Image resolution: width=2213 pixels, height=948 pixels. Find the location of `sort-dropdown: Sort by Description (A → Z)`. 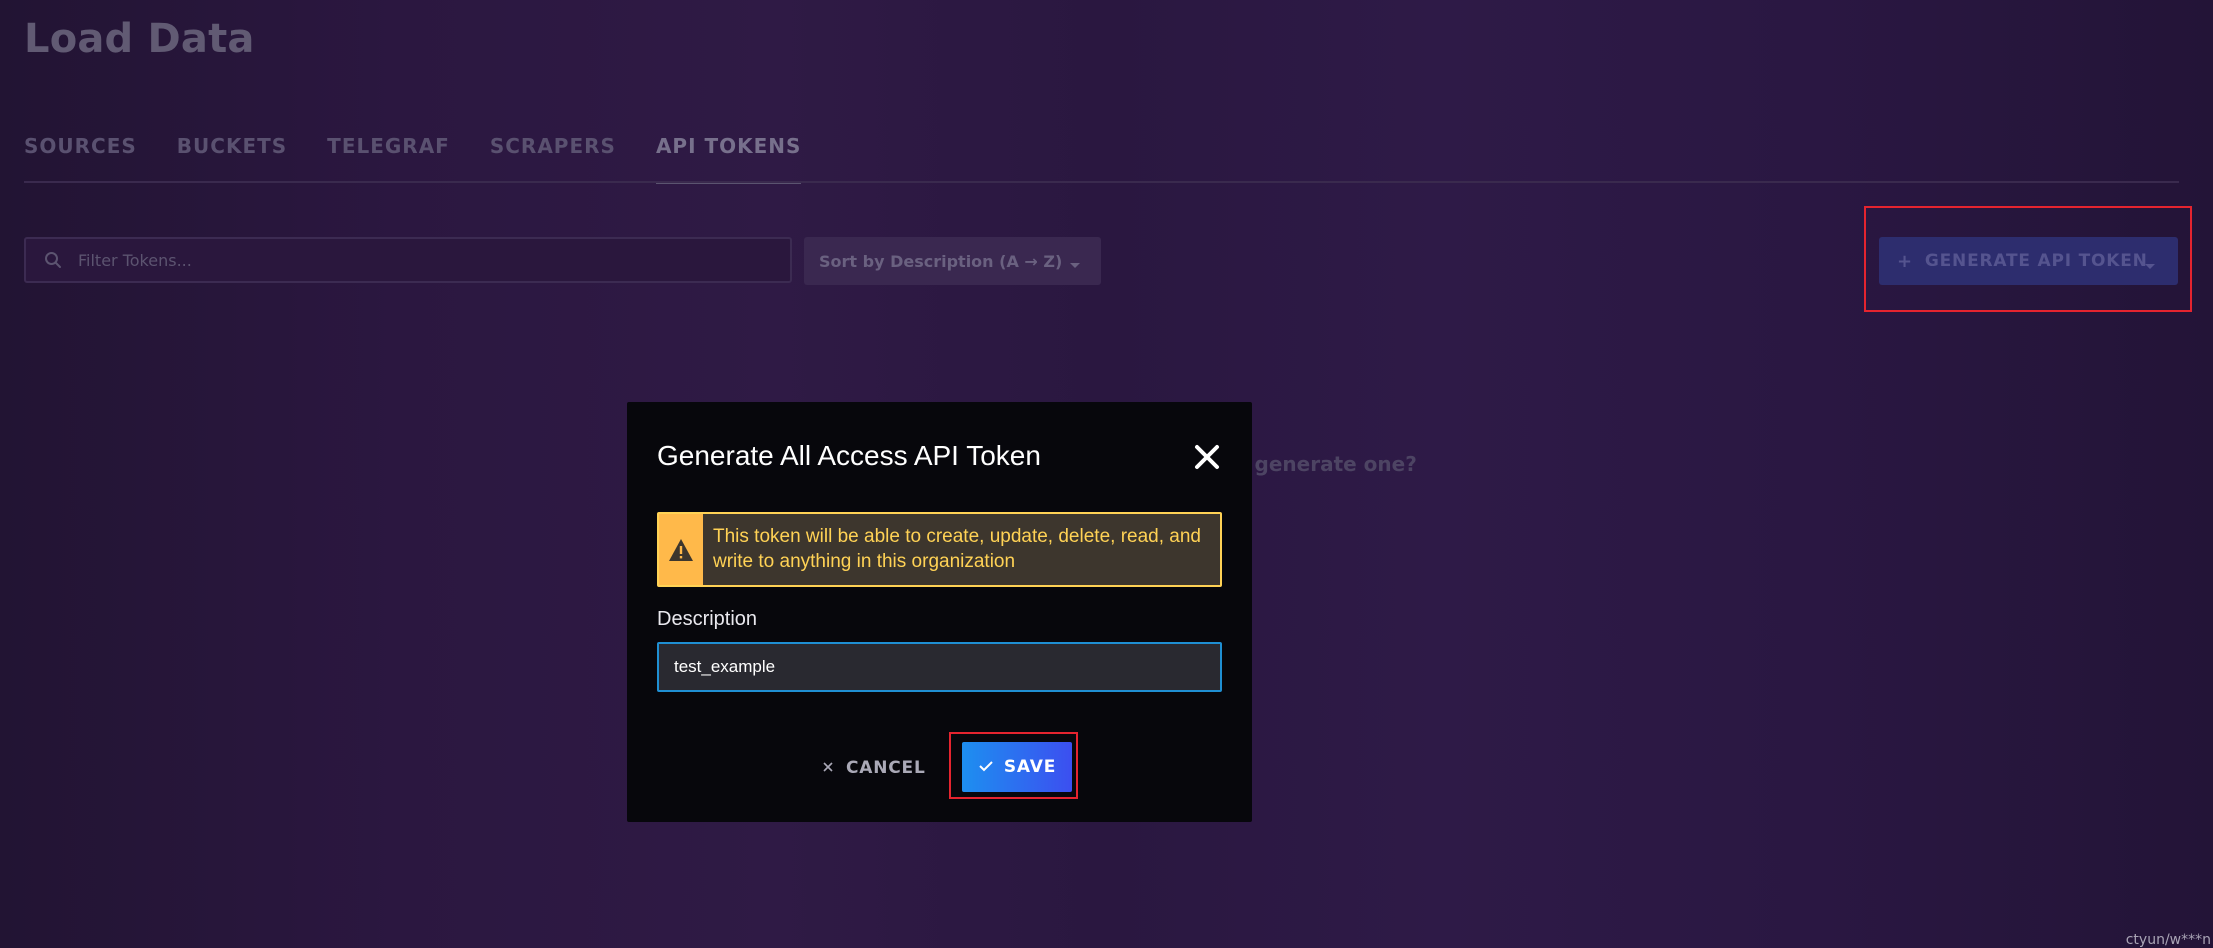

sort-dropdown: Sort by Description (A → Z) is located at coordinates (952, 261).